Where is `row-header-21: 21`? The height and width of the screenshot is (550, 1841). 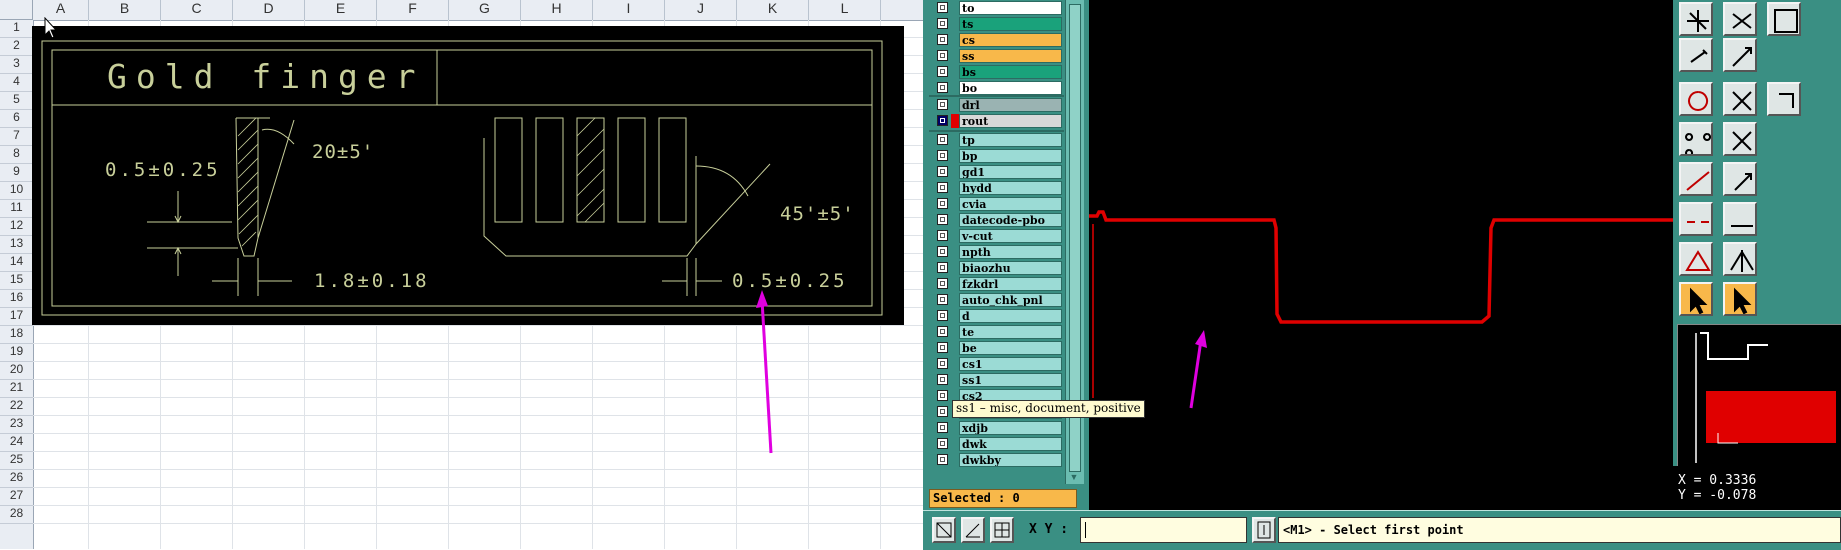
row-header-21: 21 is located at coordinates (16, 389).